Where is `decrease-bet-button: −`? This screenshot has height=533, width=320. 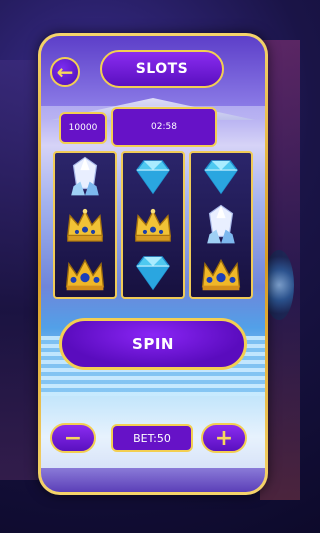 decrease-bet-button: − is located at coordinates (73, 438).